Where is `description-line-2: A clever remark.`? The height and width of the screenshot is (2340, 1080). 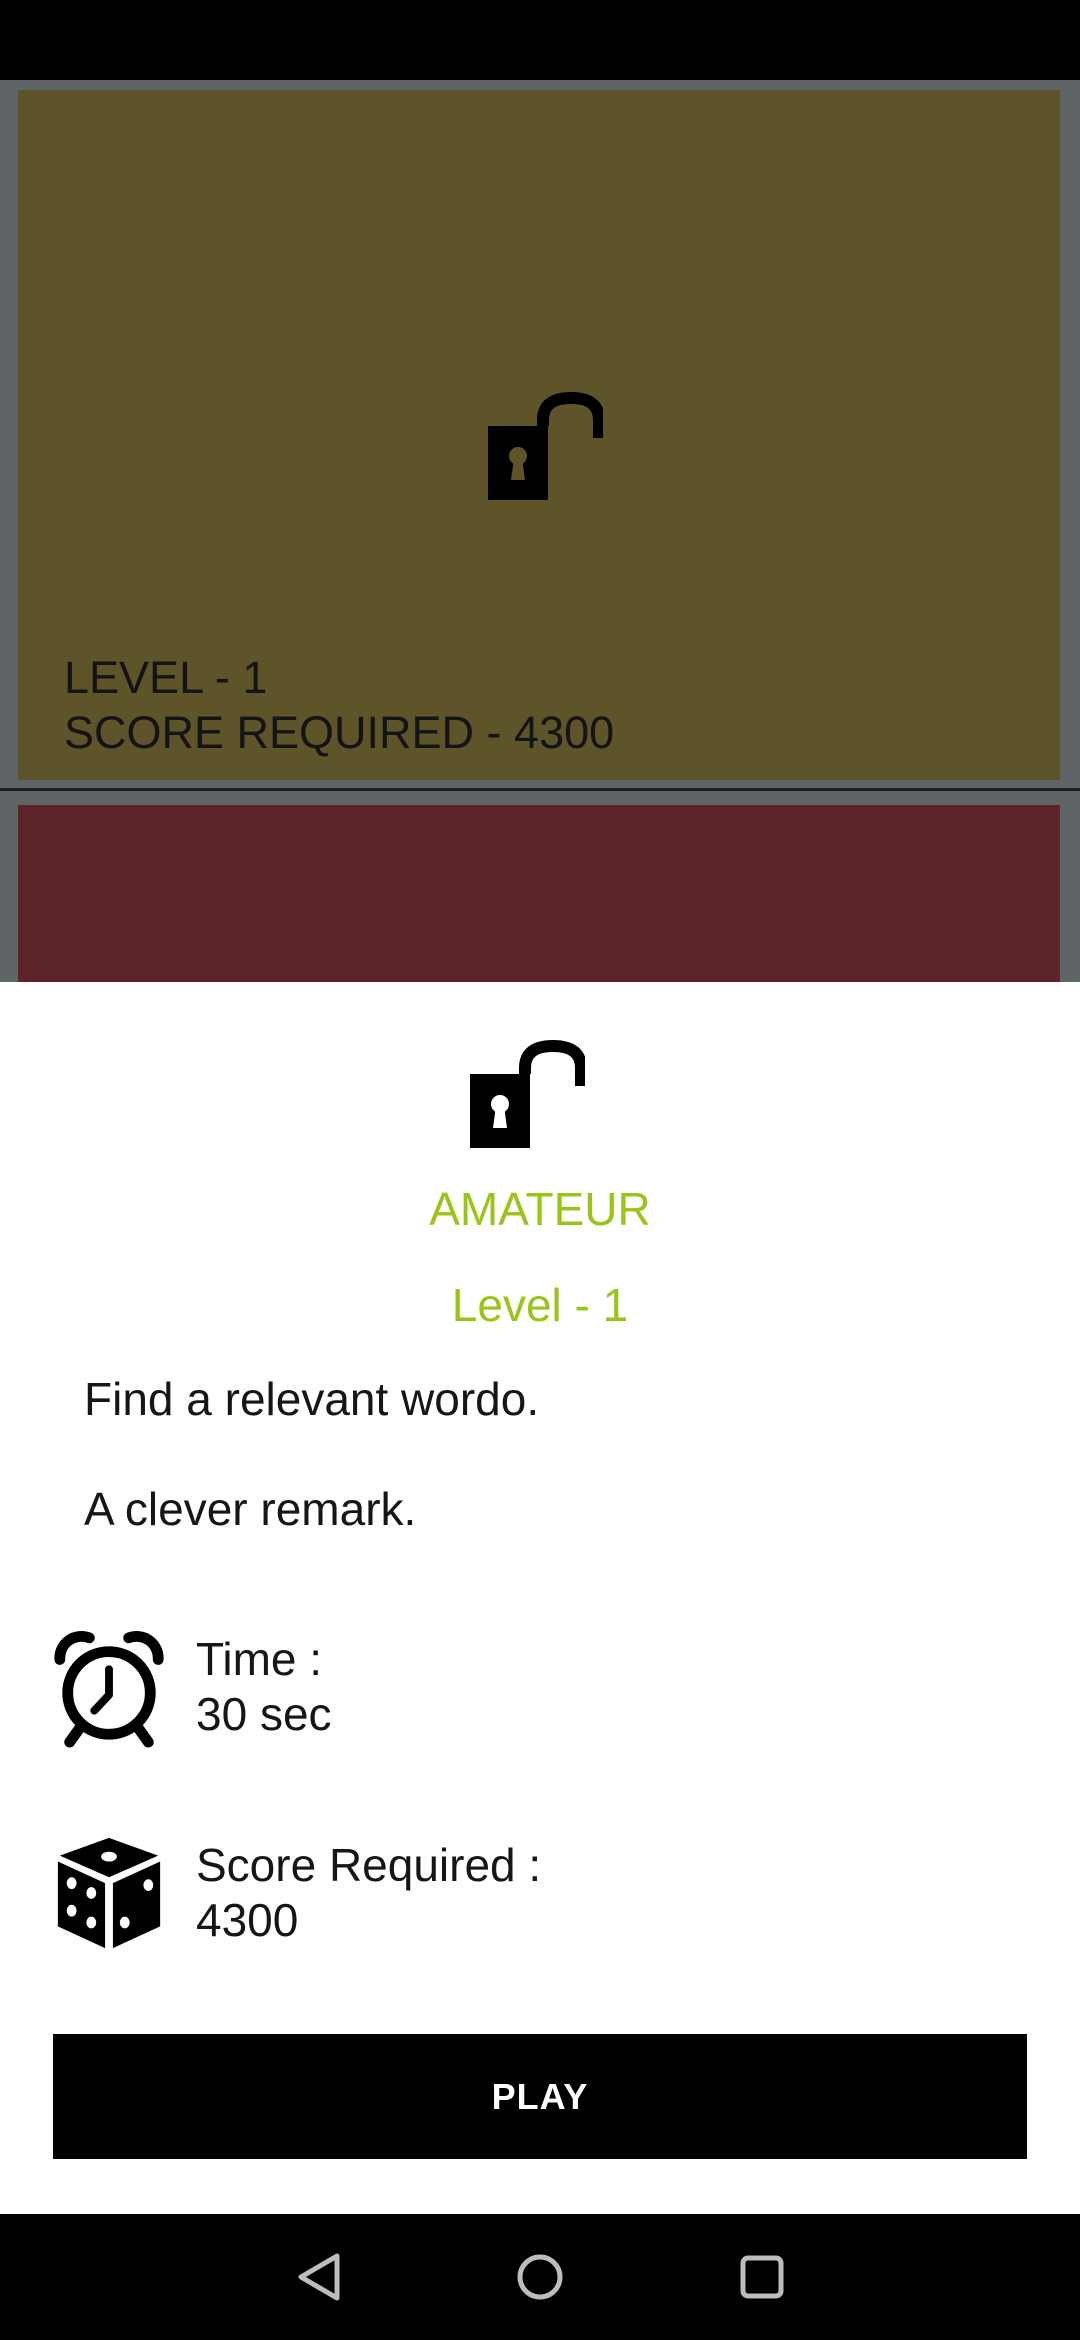
description-line-2: A clever remark. is located at coordinates (250, 1509).